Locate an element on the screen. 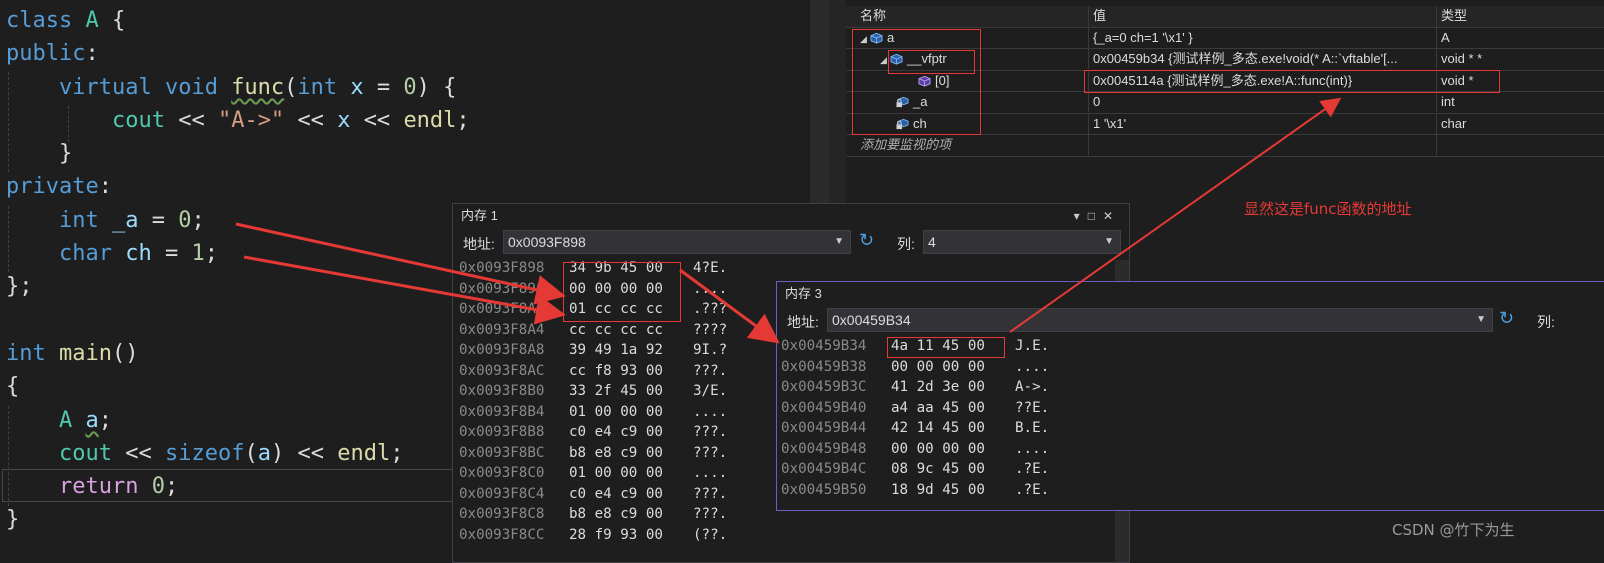 The width and height of the screenshot is (1604, 563). annotation-text: 显然这是func函数的地址 is located at coordinates (1328, 209).